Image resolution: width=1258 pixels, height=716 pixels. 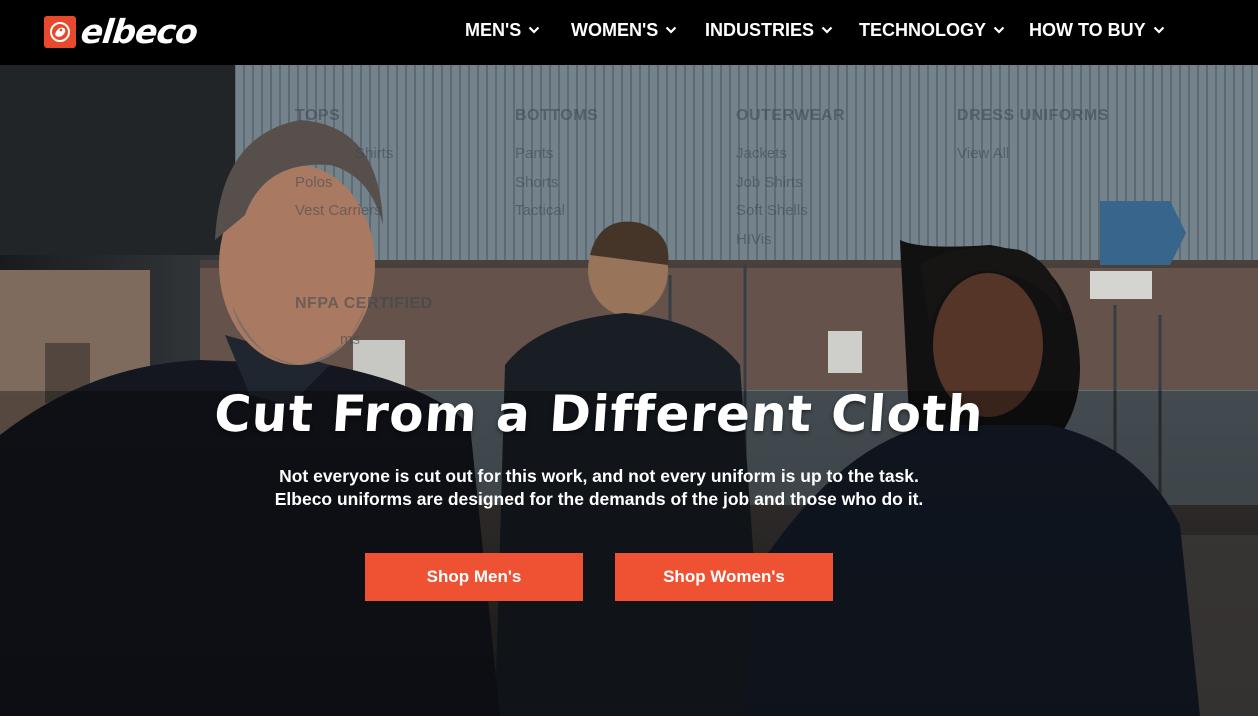 What do you see at coordinates (537, 182) in the screenshot?
I see `ghost-item: Shorts` at bounding box center [537, 182].